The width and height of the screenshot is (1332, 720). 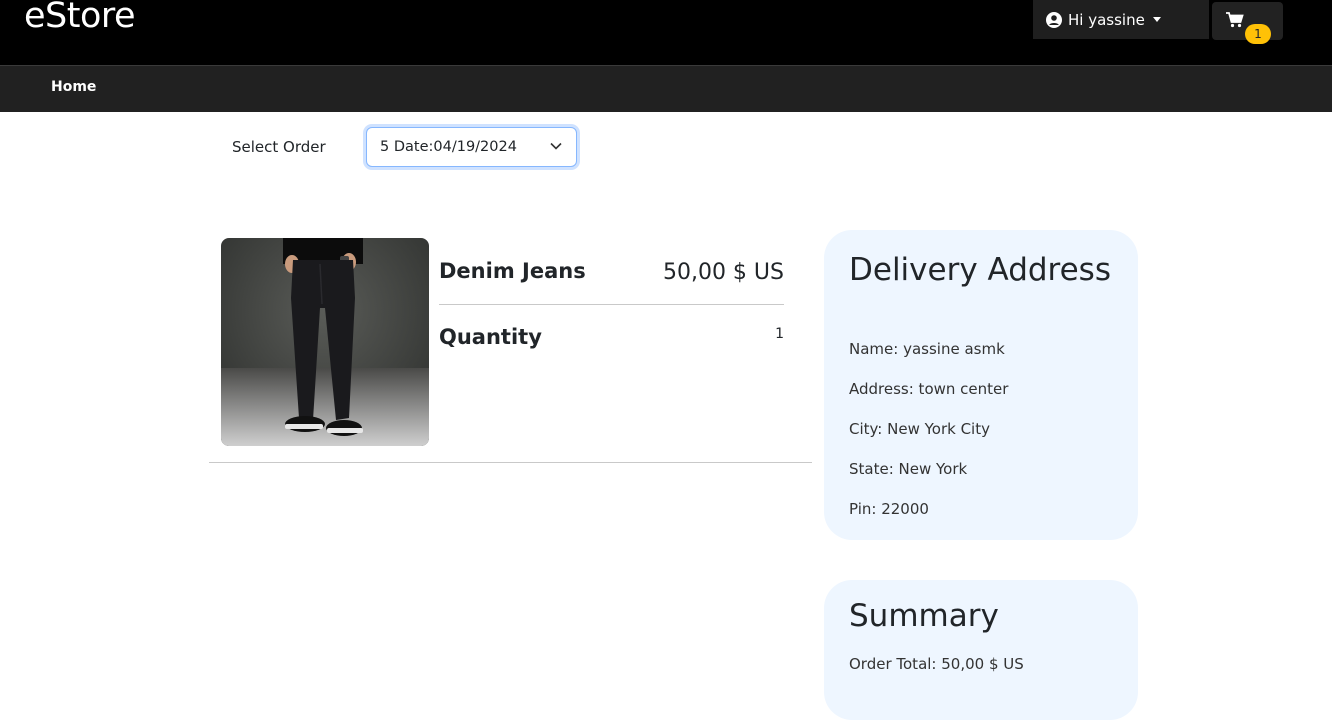 I want to click on user-greeting: Hi yassine, so click(x=1106, y=19).